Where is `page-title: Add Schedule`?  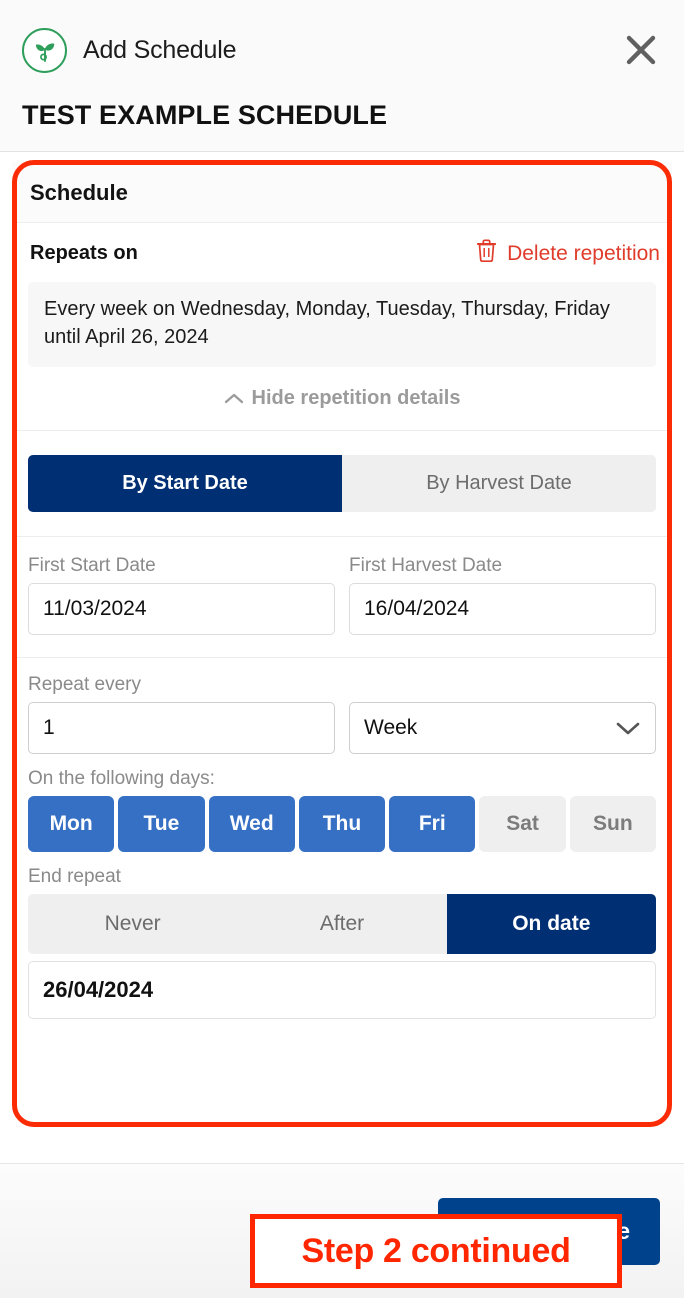 page-title: Add Schedule is located at coordinates (160, 49).